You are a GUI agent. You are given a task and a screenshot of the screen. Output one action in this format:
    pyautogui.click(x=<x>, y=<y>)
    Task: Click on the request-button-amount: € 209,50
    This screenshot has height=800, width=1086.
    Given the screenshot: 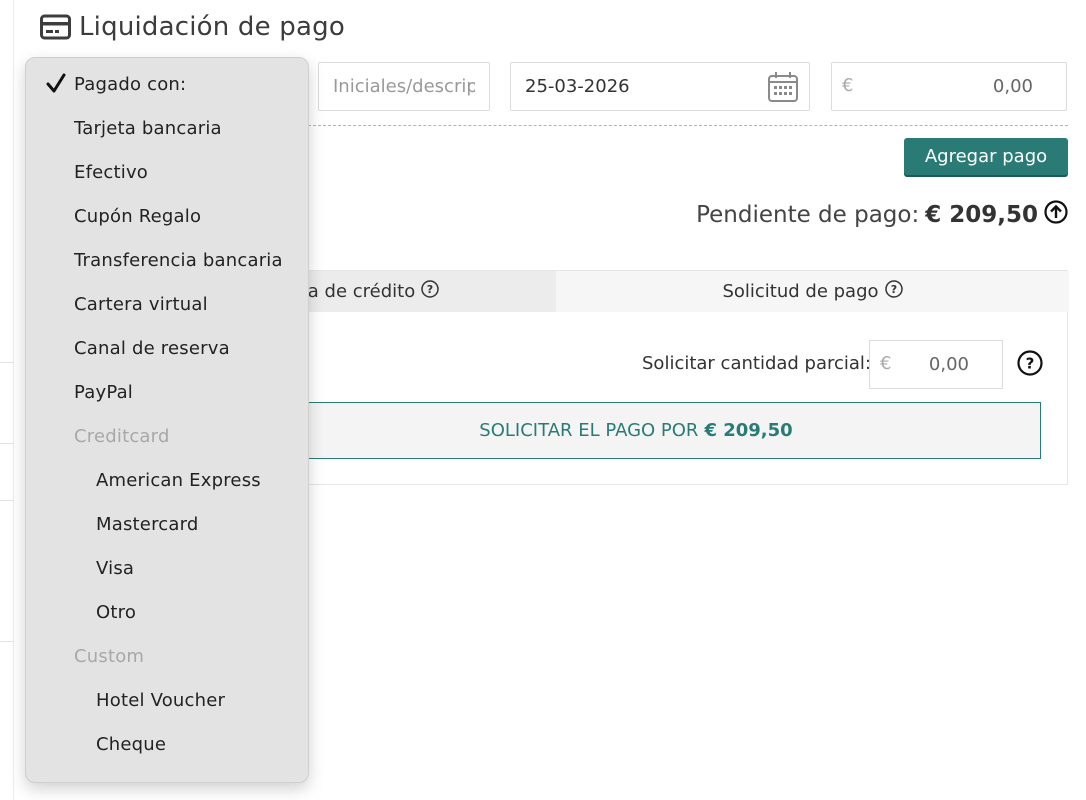 What is the action you would take?
    pyautogui.click(x=748, y=430)
    